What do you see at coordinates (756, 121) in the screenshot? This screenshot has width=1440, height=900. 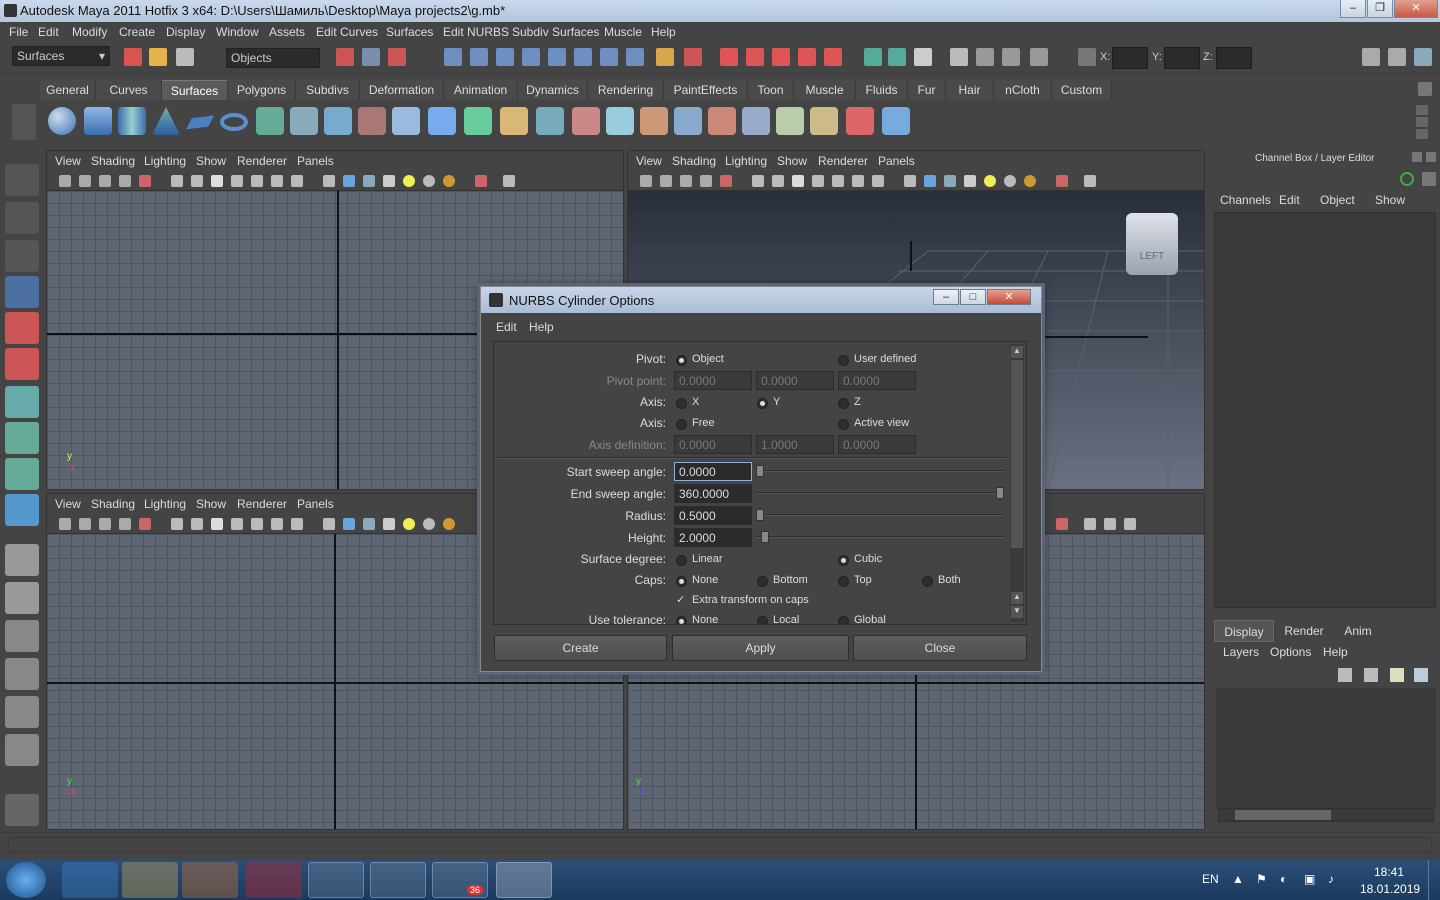 I see `align-icon` at bounding box center [756, 121].